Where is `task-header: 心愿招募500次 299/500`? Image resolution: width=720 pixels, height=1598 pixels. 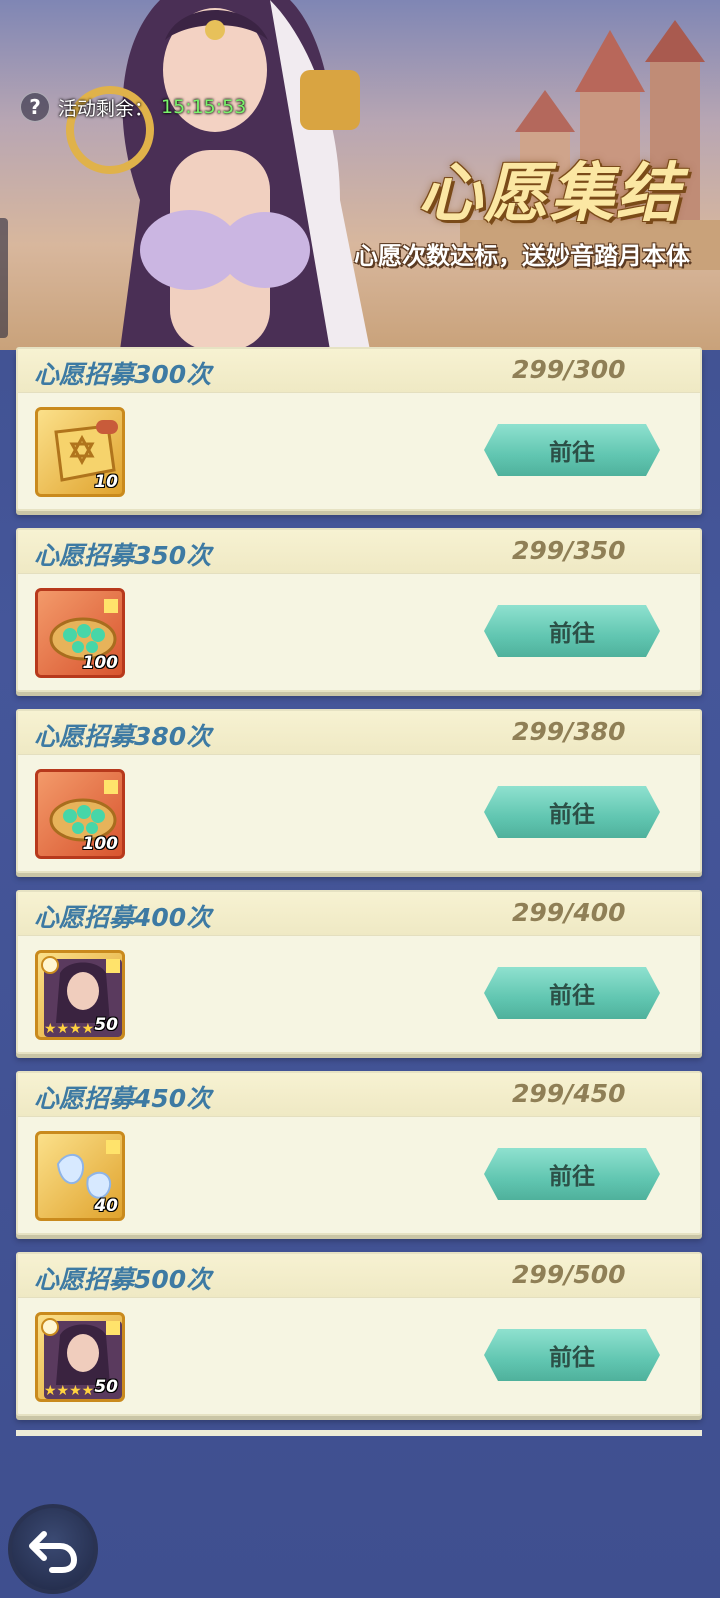
task-header: 心愿招募500次 299/500 is located at coordinates (359, 1276).